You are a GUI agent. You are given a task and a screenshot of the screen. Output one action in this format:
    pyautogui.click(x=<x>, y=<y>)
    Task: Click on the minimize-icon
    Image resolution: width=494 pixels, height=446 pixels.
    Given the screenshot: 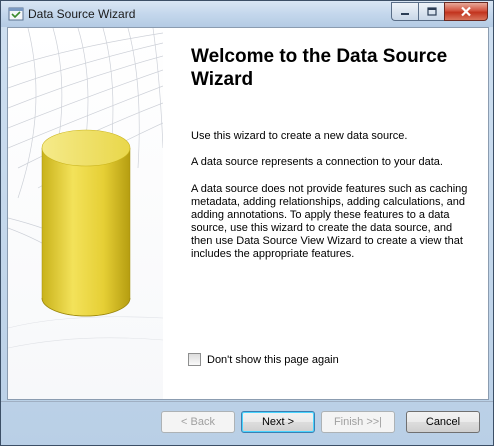 What is the action you would take?
    pyautogui.click(x=405, y=13)
    